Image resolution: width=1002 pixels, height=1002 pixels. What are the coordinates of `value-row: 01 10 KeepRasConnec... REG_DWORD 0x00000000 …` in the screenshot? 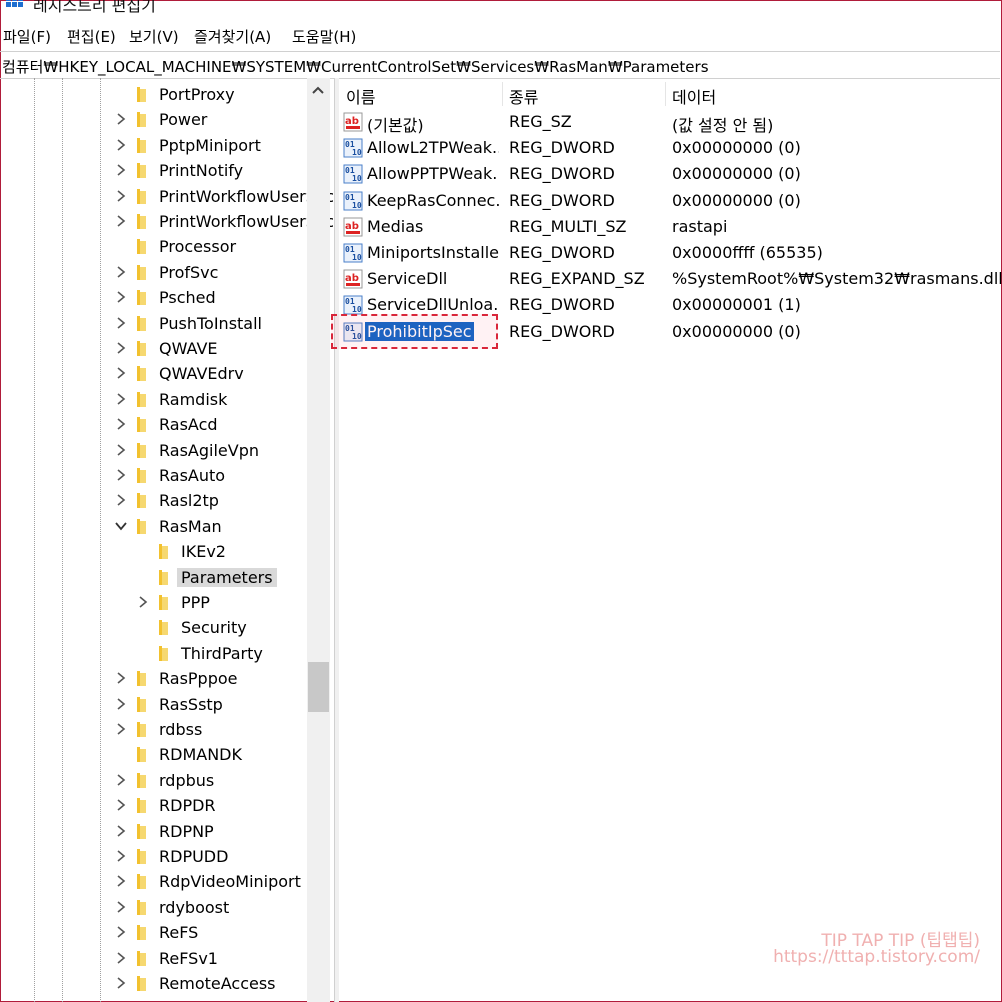 It's located at (669, 201).